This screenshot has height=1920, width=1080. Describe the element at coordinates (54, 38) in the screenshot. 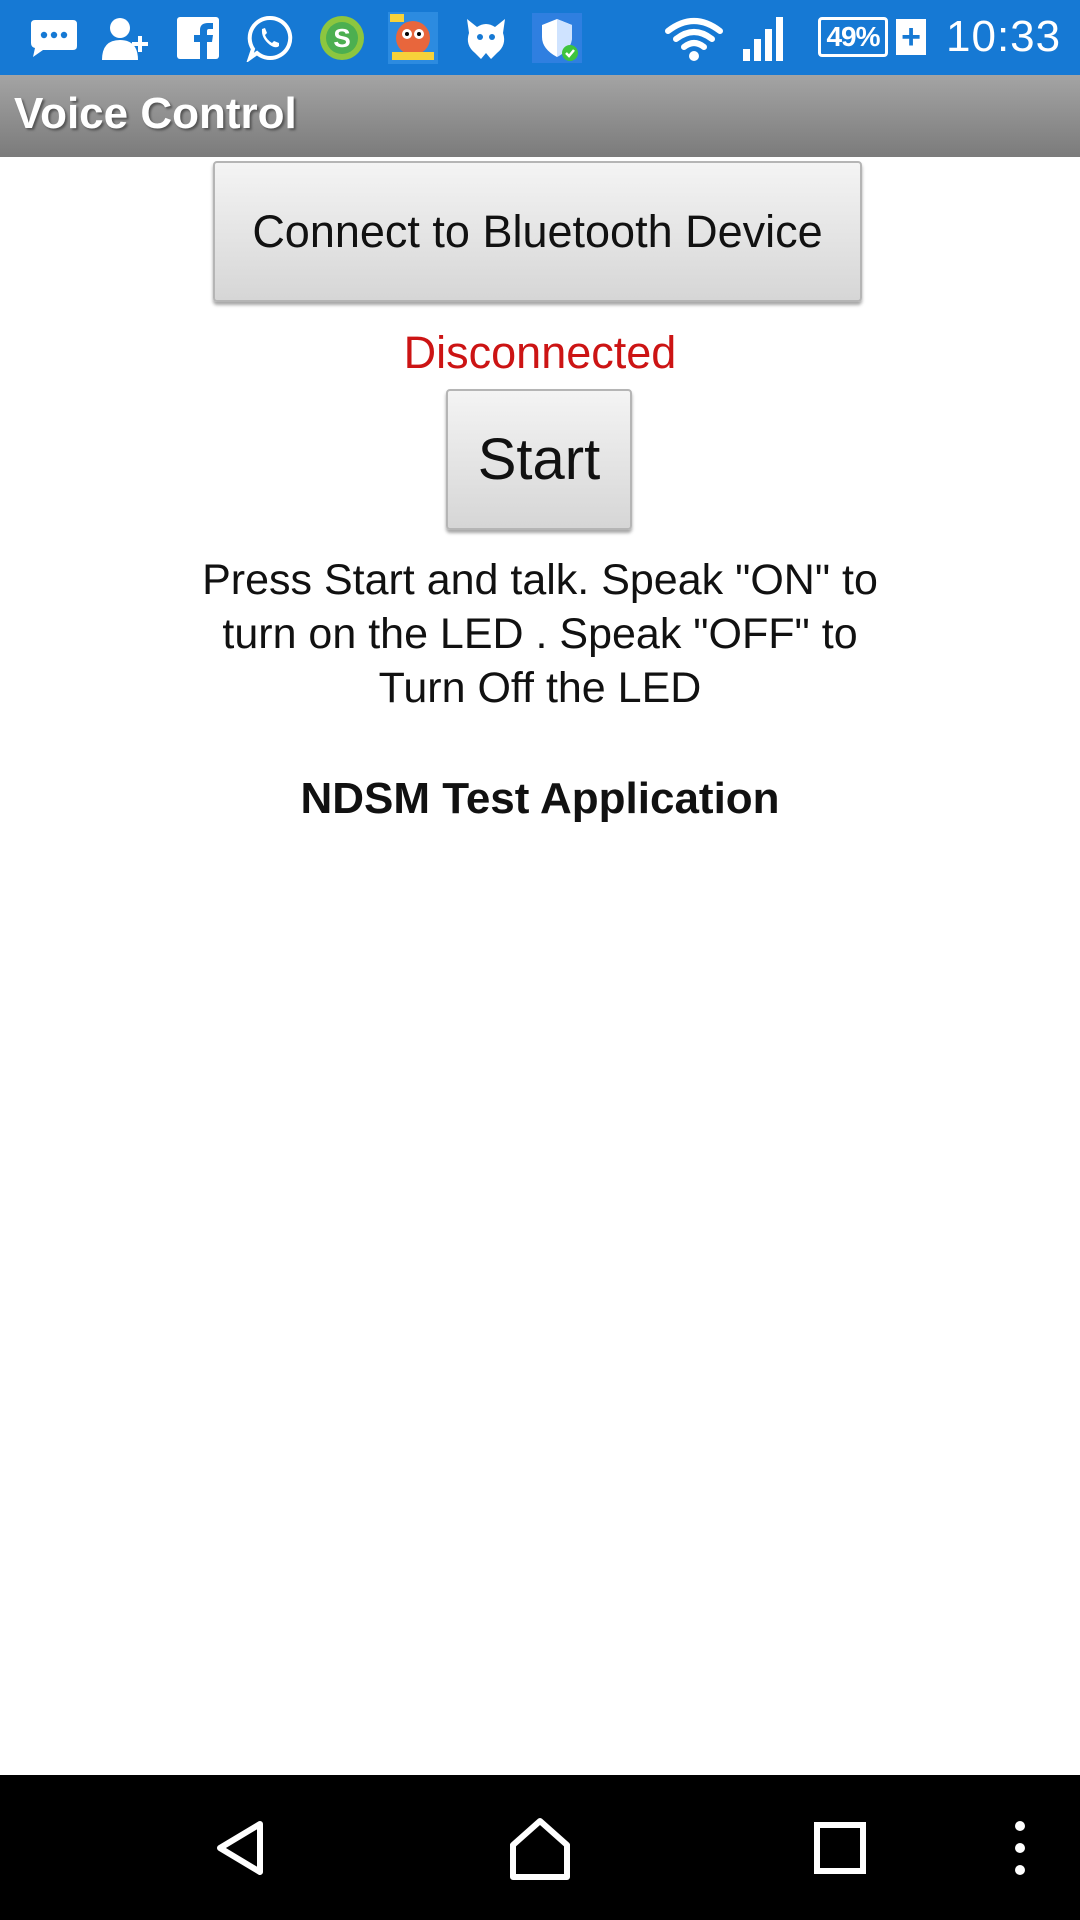

I see `message-icon` at that location.